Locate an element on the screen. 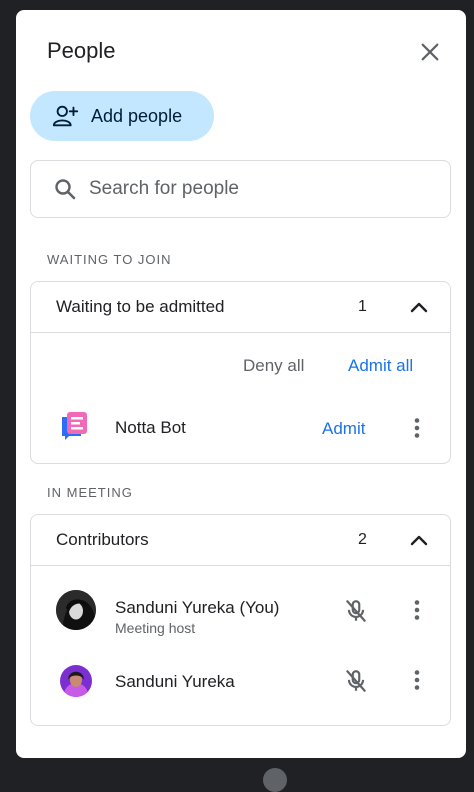  participant-row: Sanduni Yureka (You) Meeting host is located at coordinates (240, 609).